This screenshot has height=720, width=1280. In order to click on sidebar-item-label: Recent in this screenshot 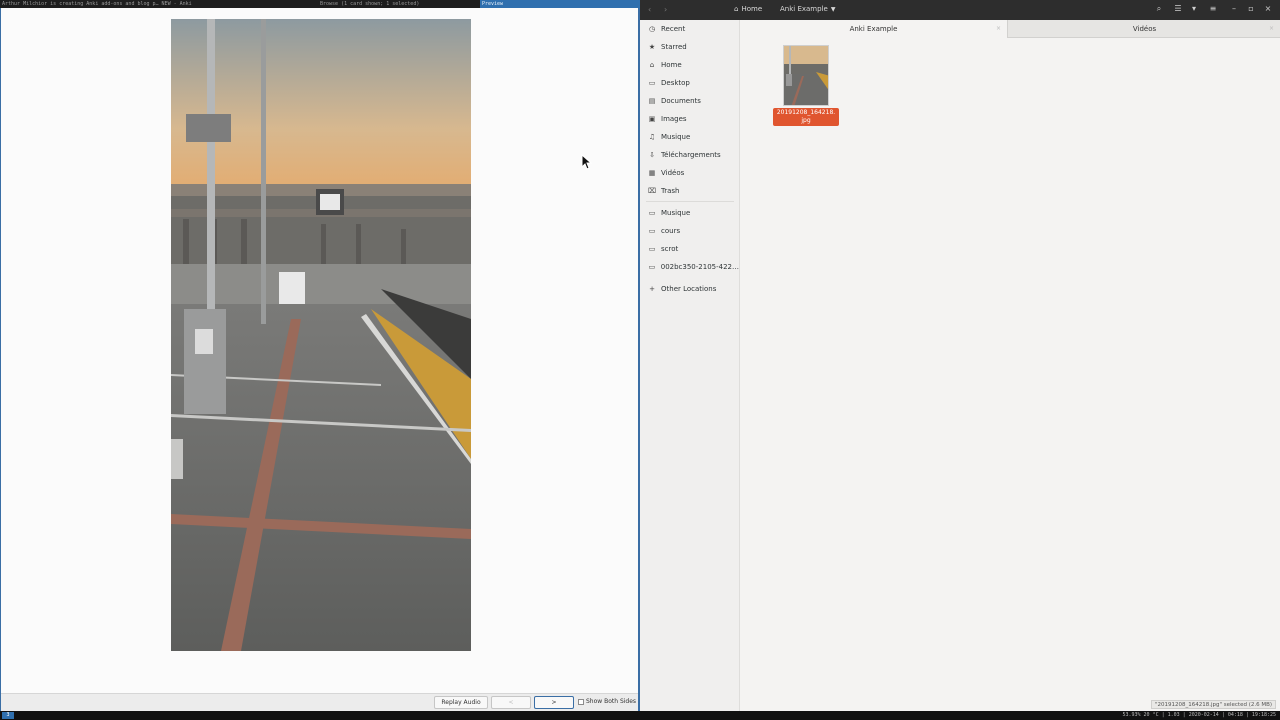, I will do `click(673, 29)`.